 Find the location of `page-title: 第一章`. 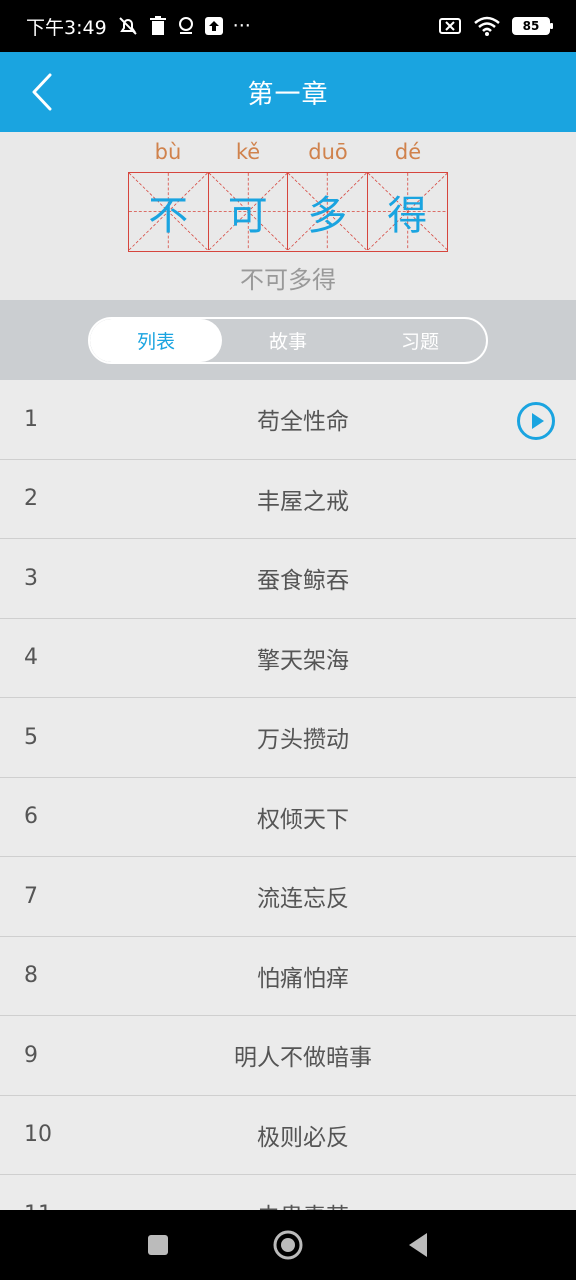

page-title: 第一章 is located at coordinates (288, 94).